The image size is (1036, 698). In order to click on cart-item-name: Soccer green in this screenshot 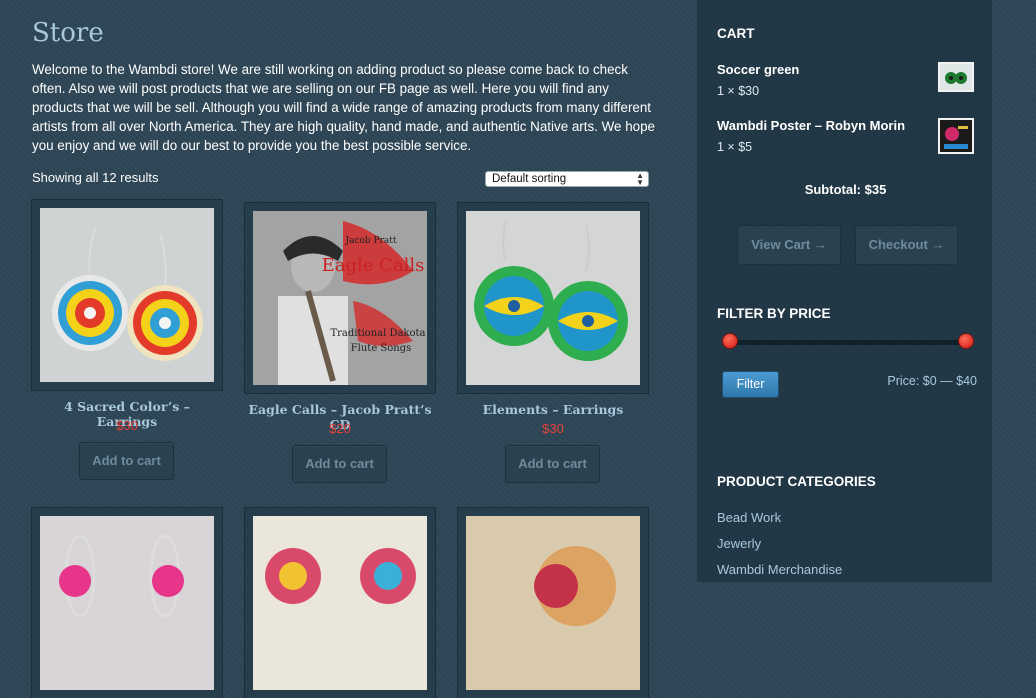, I will do `click(758, 69)`.